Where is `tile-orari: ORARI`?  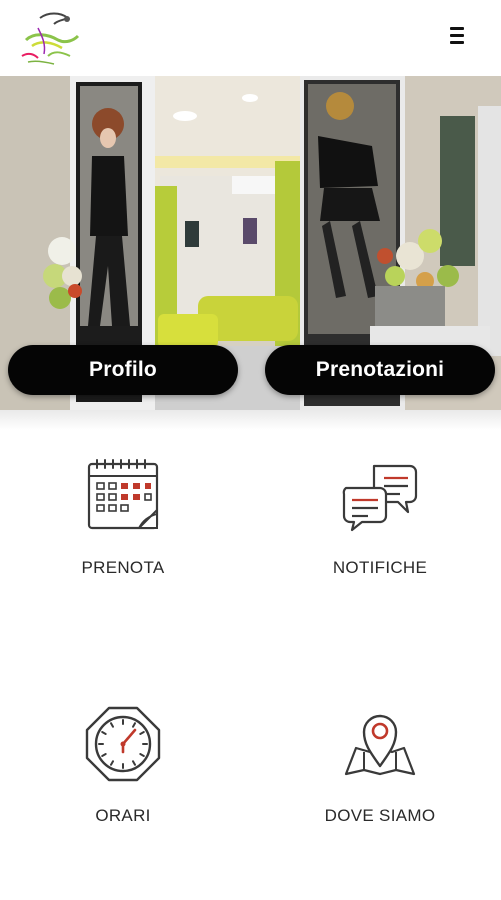 tile-orari: ORARI is located at coordinates (123, 784).